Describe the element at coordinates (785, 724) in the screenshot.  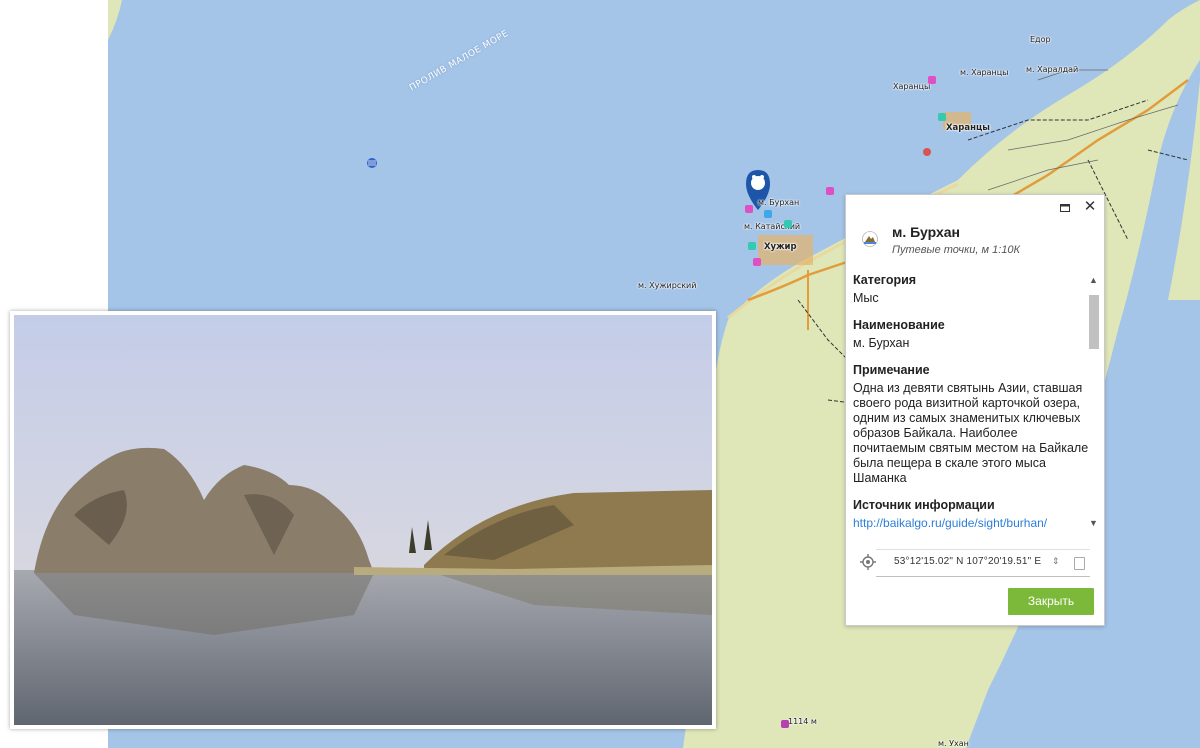
I see `peak-poi-icon` at that location.